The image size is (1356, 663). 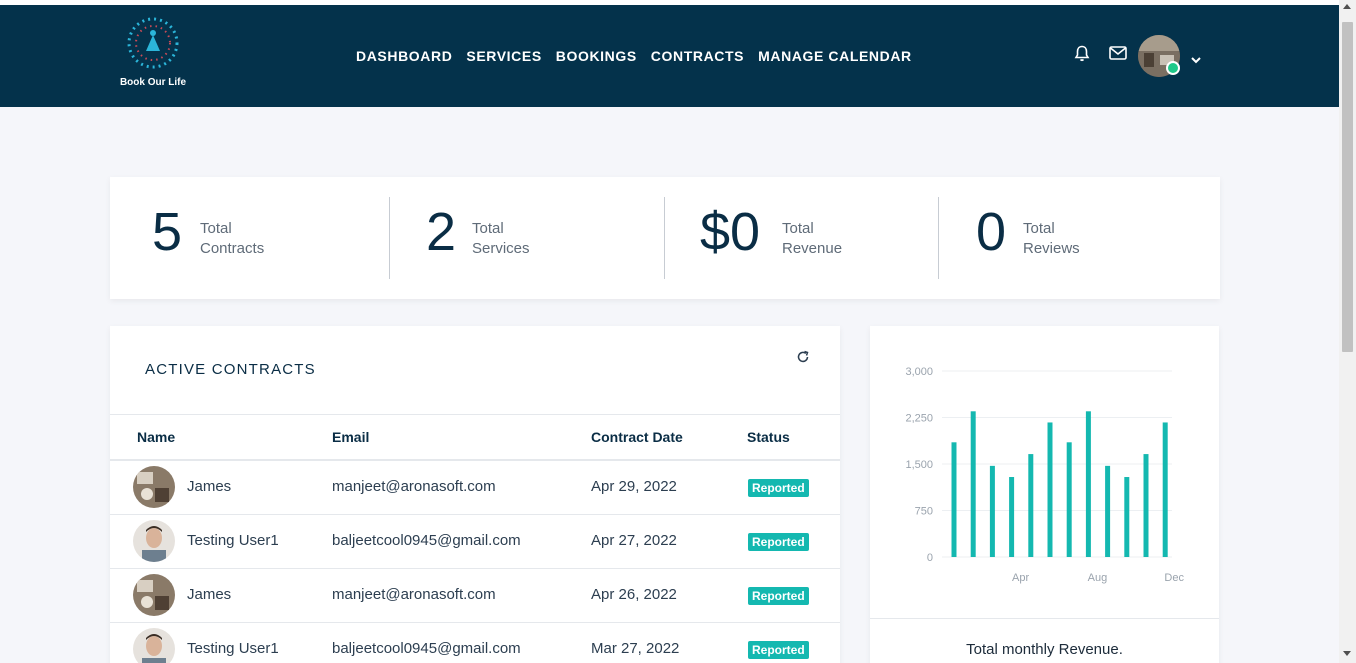 I want to click on stat-label-line2: Contracts, so click(x=232, y=248).